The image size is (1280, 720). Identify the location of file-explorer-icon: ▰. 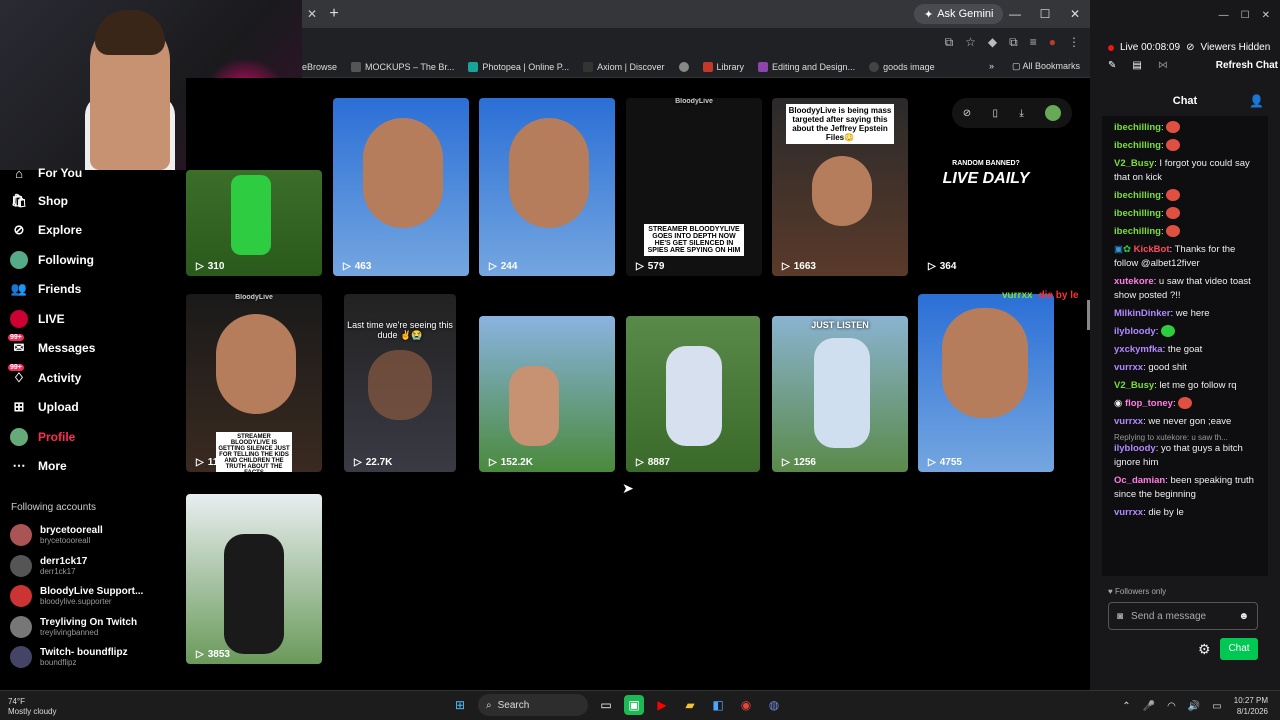
(690, 705).